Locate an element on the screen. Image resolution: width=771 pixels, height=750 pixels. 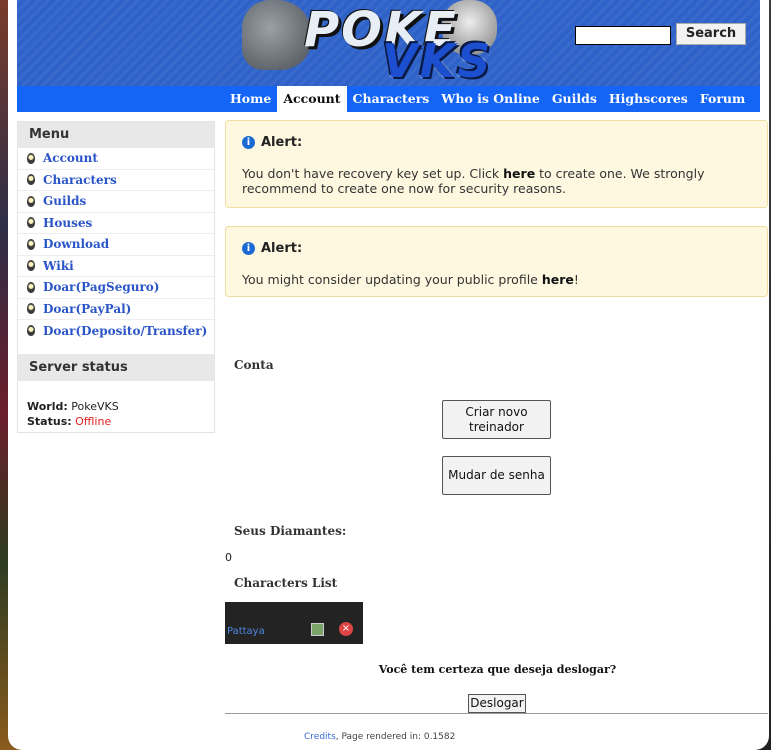
sidebar-item-label: Guilds is located at coordinates (65, 201).